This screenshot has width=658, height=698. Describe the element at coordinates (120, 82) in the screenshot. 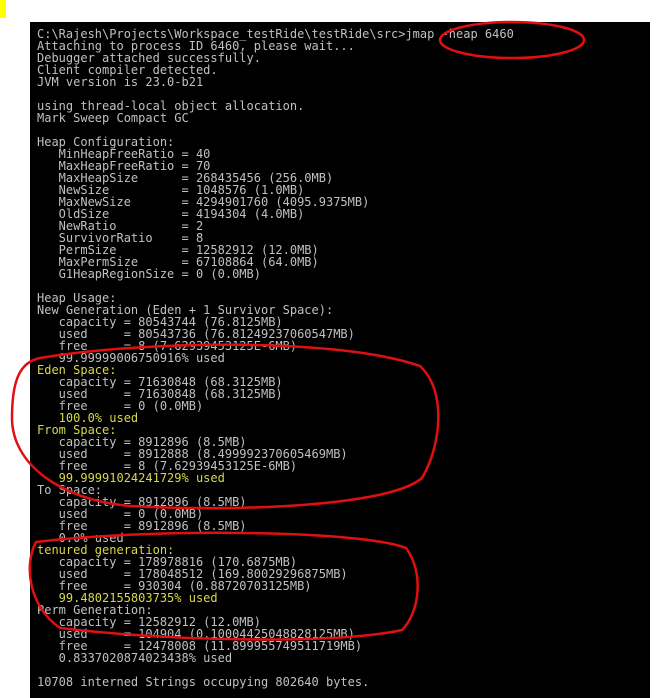

I see `console-line: JVM version is 23.0-b21` at that location.